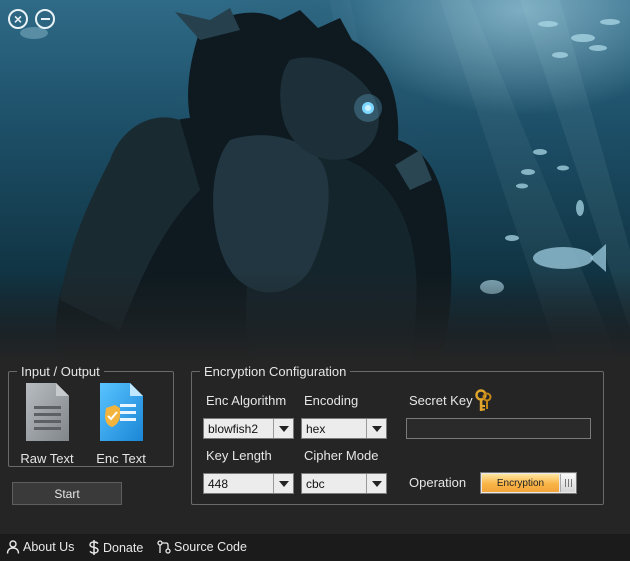  I want to click on cipher-mode-value: cbc, so click(315, 484).